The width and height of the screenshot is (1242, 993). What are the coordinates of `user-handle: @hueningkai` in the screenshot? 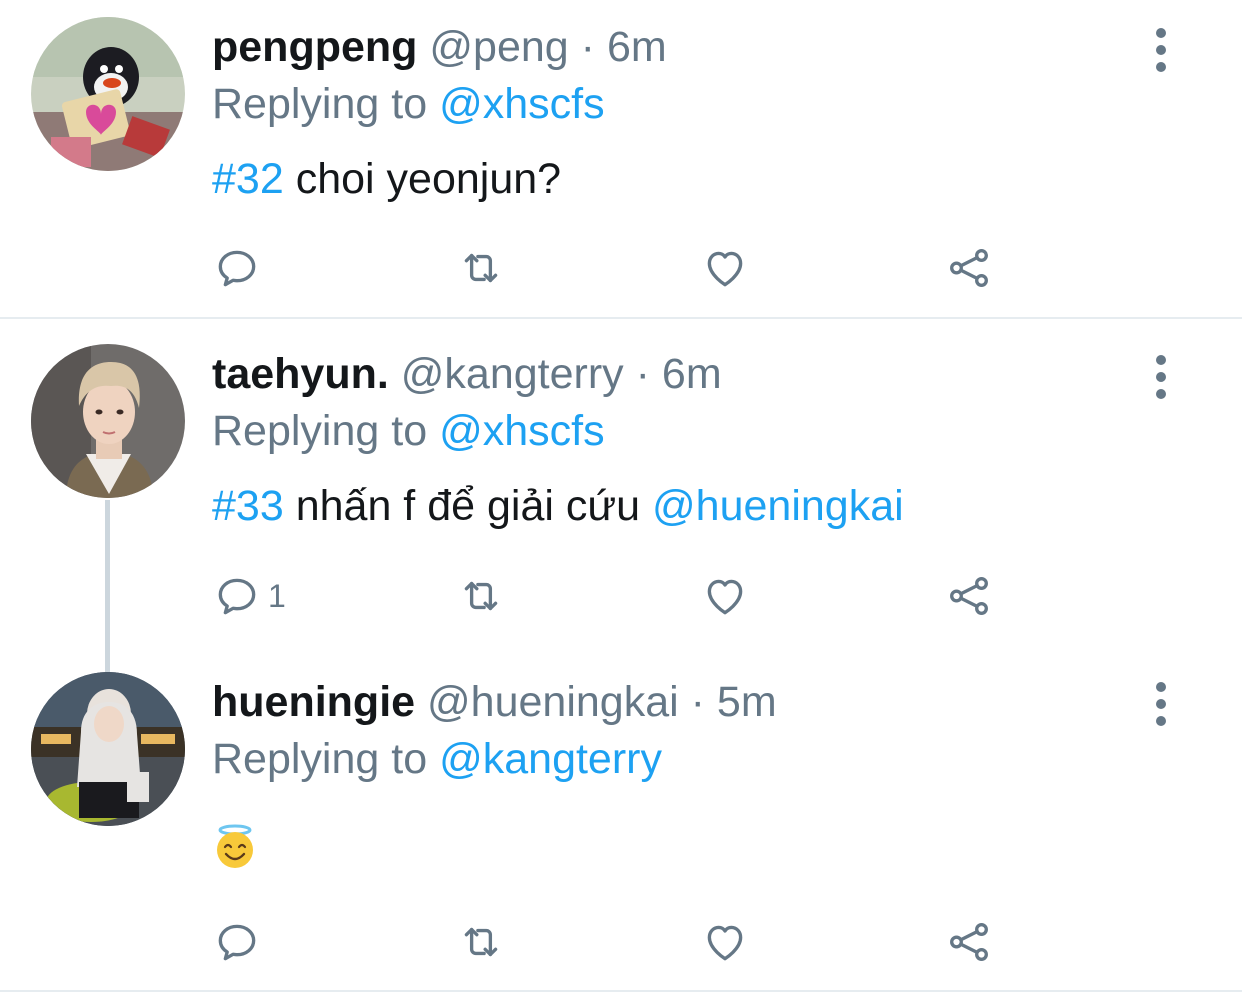 It's located at (553, 702).